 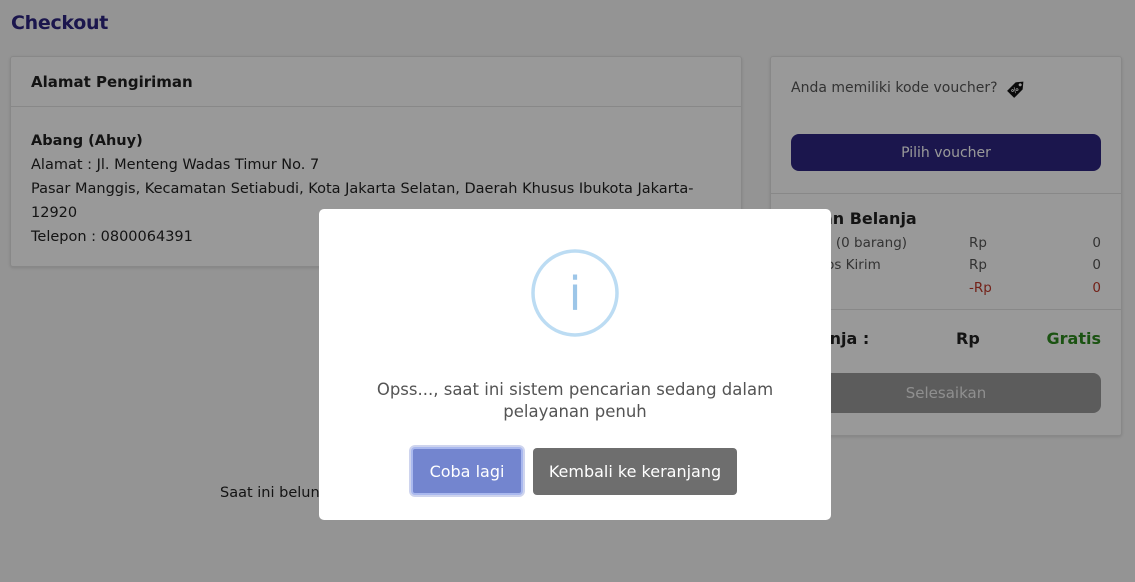 What do you see at coordinates (635, 471) in the screenshot?
I see `back-to-cart-button: Kembali ke keranjang` at bounding box center [635, 471].